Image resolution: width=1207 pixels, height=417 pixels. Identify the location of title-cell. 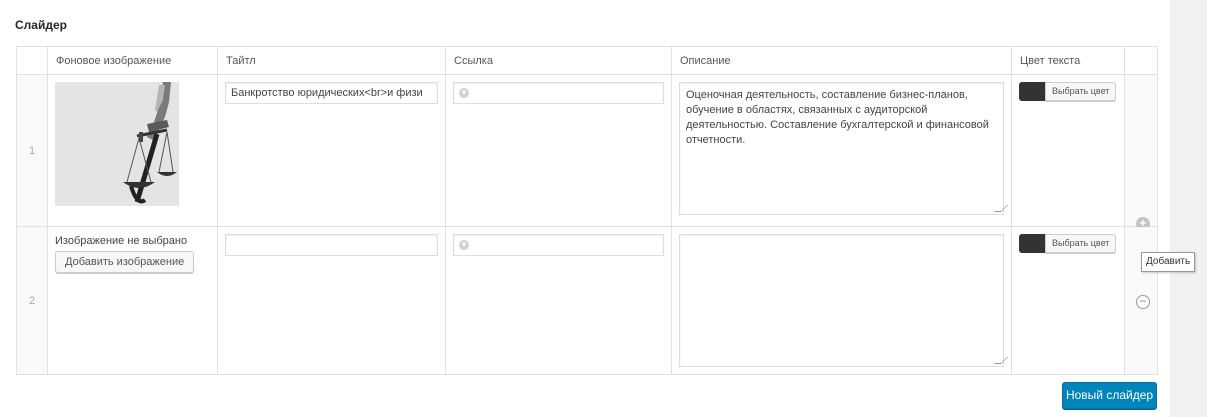
(331, 300).